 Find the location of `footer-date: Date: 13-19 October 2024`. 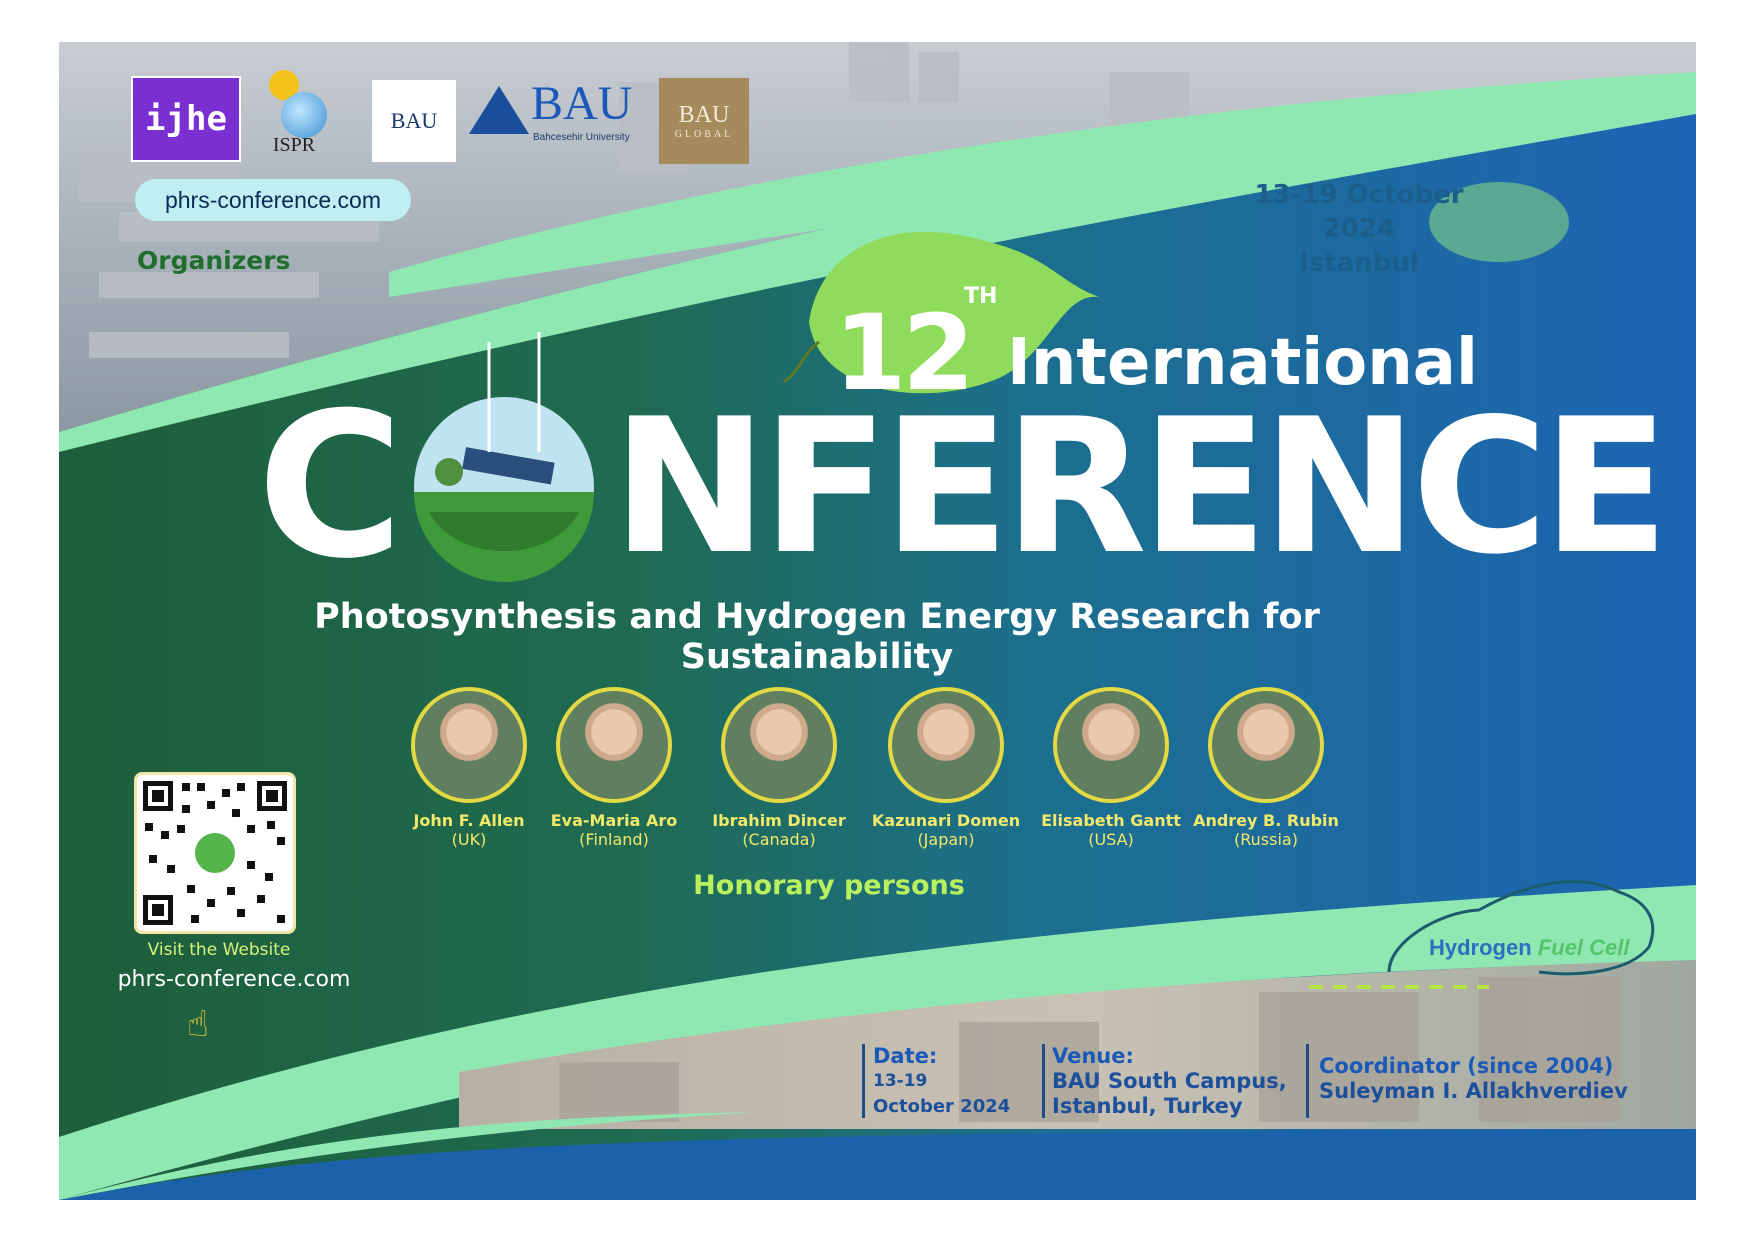

footer-date: Date: 13-19 October 2024 is located at coordinates (941, 1081).